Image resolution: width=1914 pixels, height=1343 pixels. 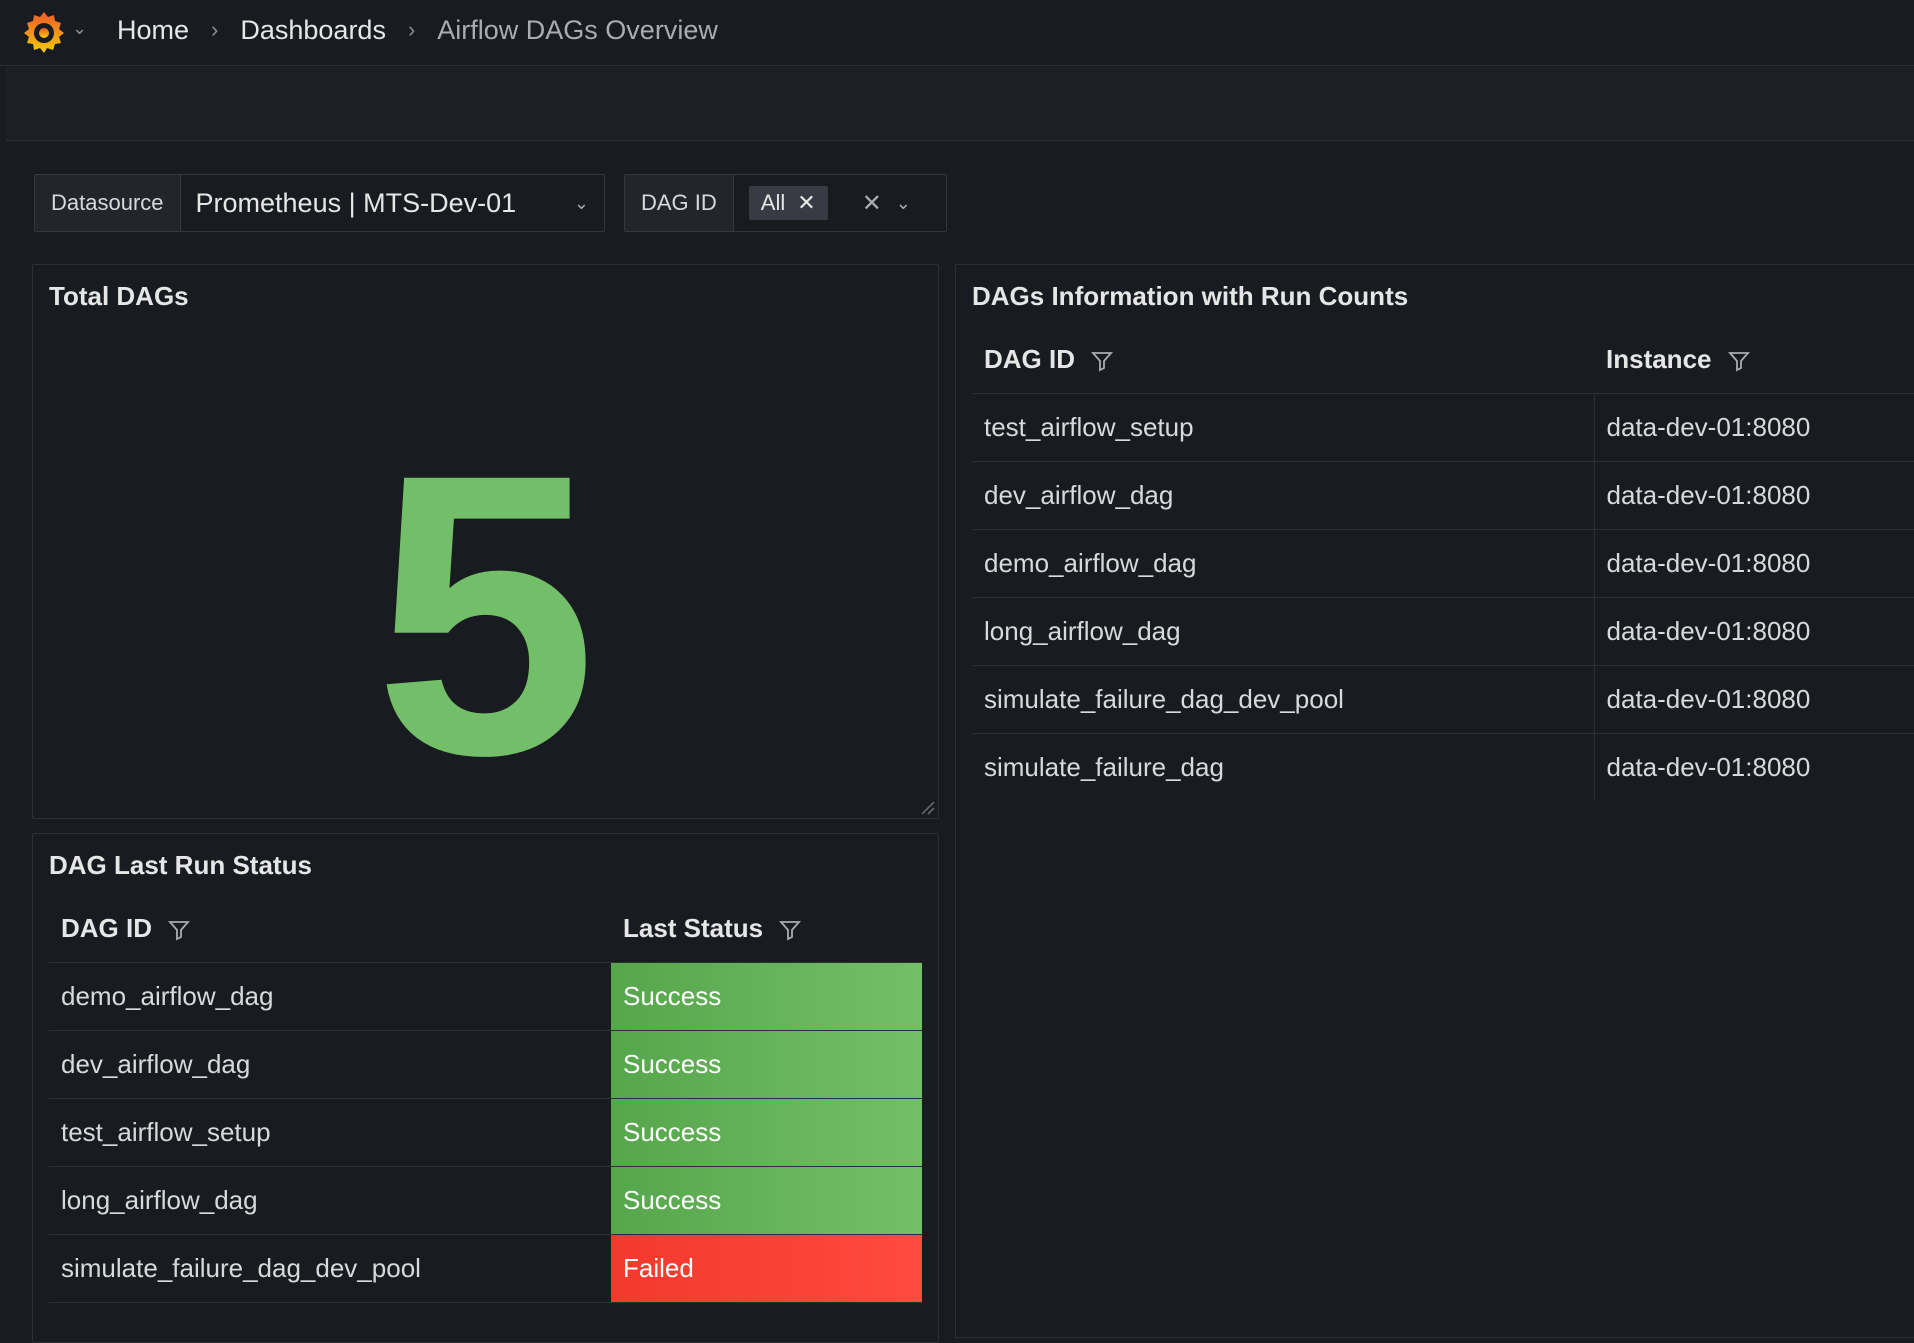 I want to click on table-header-row: DAG ID Last Status, so click(x=485, y=928).